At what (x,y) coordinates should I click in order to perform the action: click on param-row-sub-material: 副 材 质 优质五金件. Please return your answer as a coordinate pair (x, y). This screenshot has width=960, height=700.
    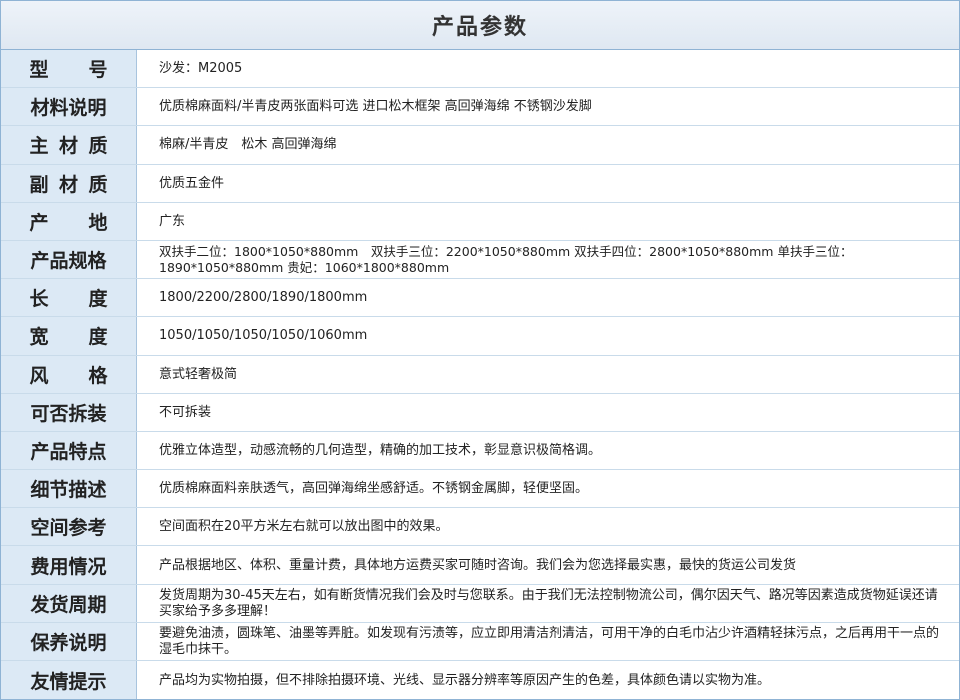
    Looking at the image, I should click on (480, 183).